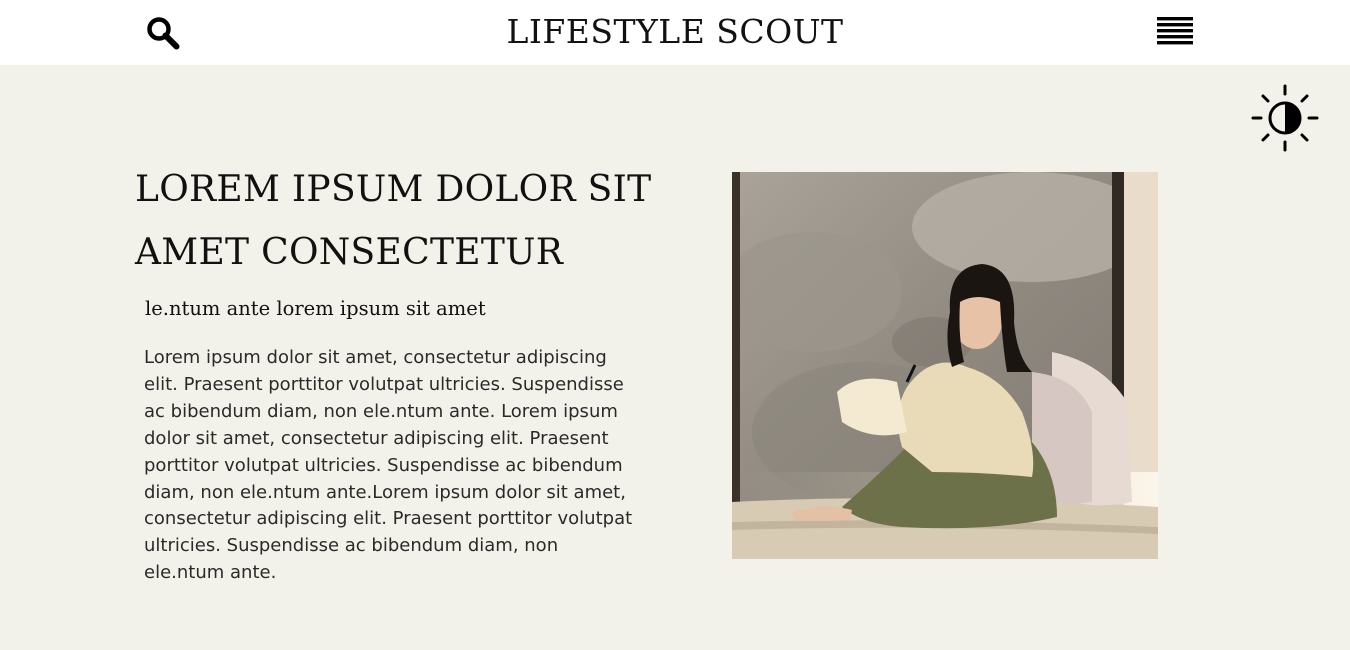 The width and height of the screenshot is (1350, 650). I want to click on theme-toggle-button, so click(1285, 118).